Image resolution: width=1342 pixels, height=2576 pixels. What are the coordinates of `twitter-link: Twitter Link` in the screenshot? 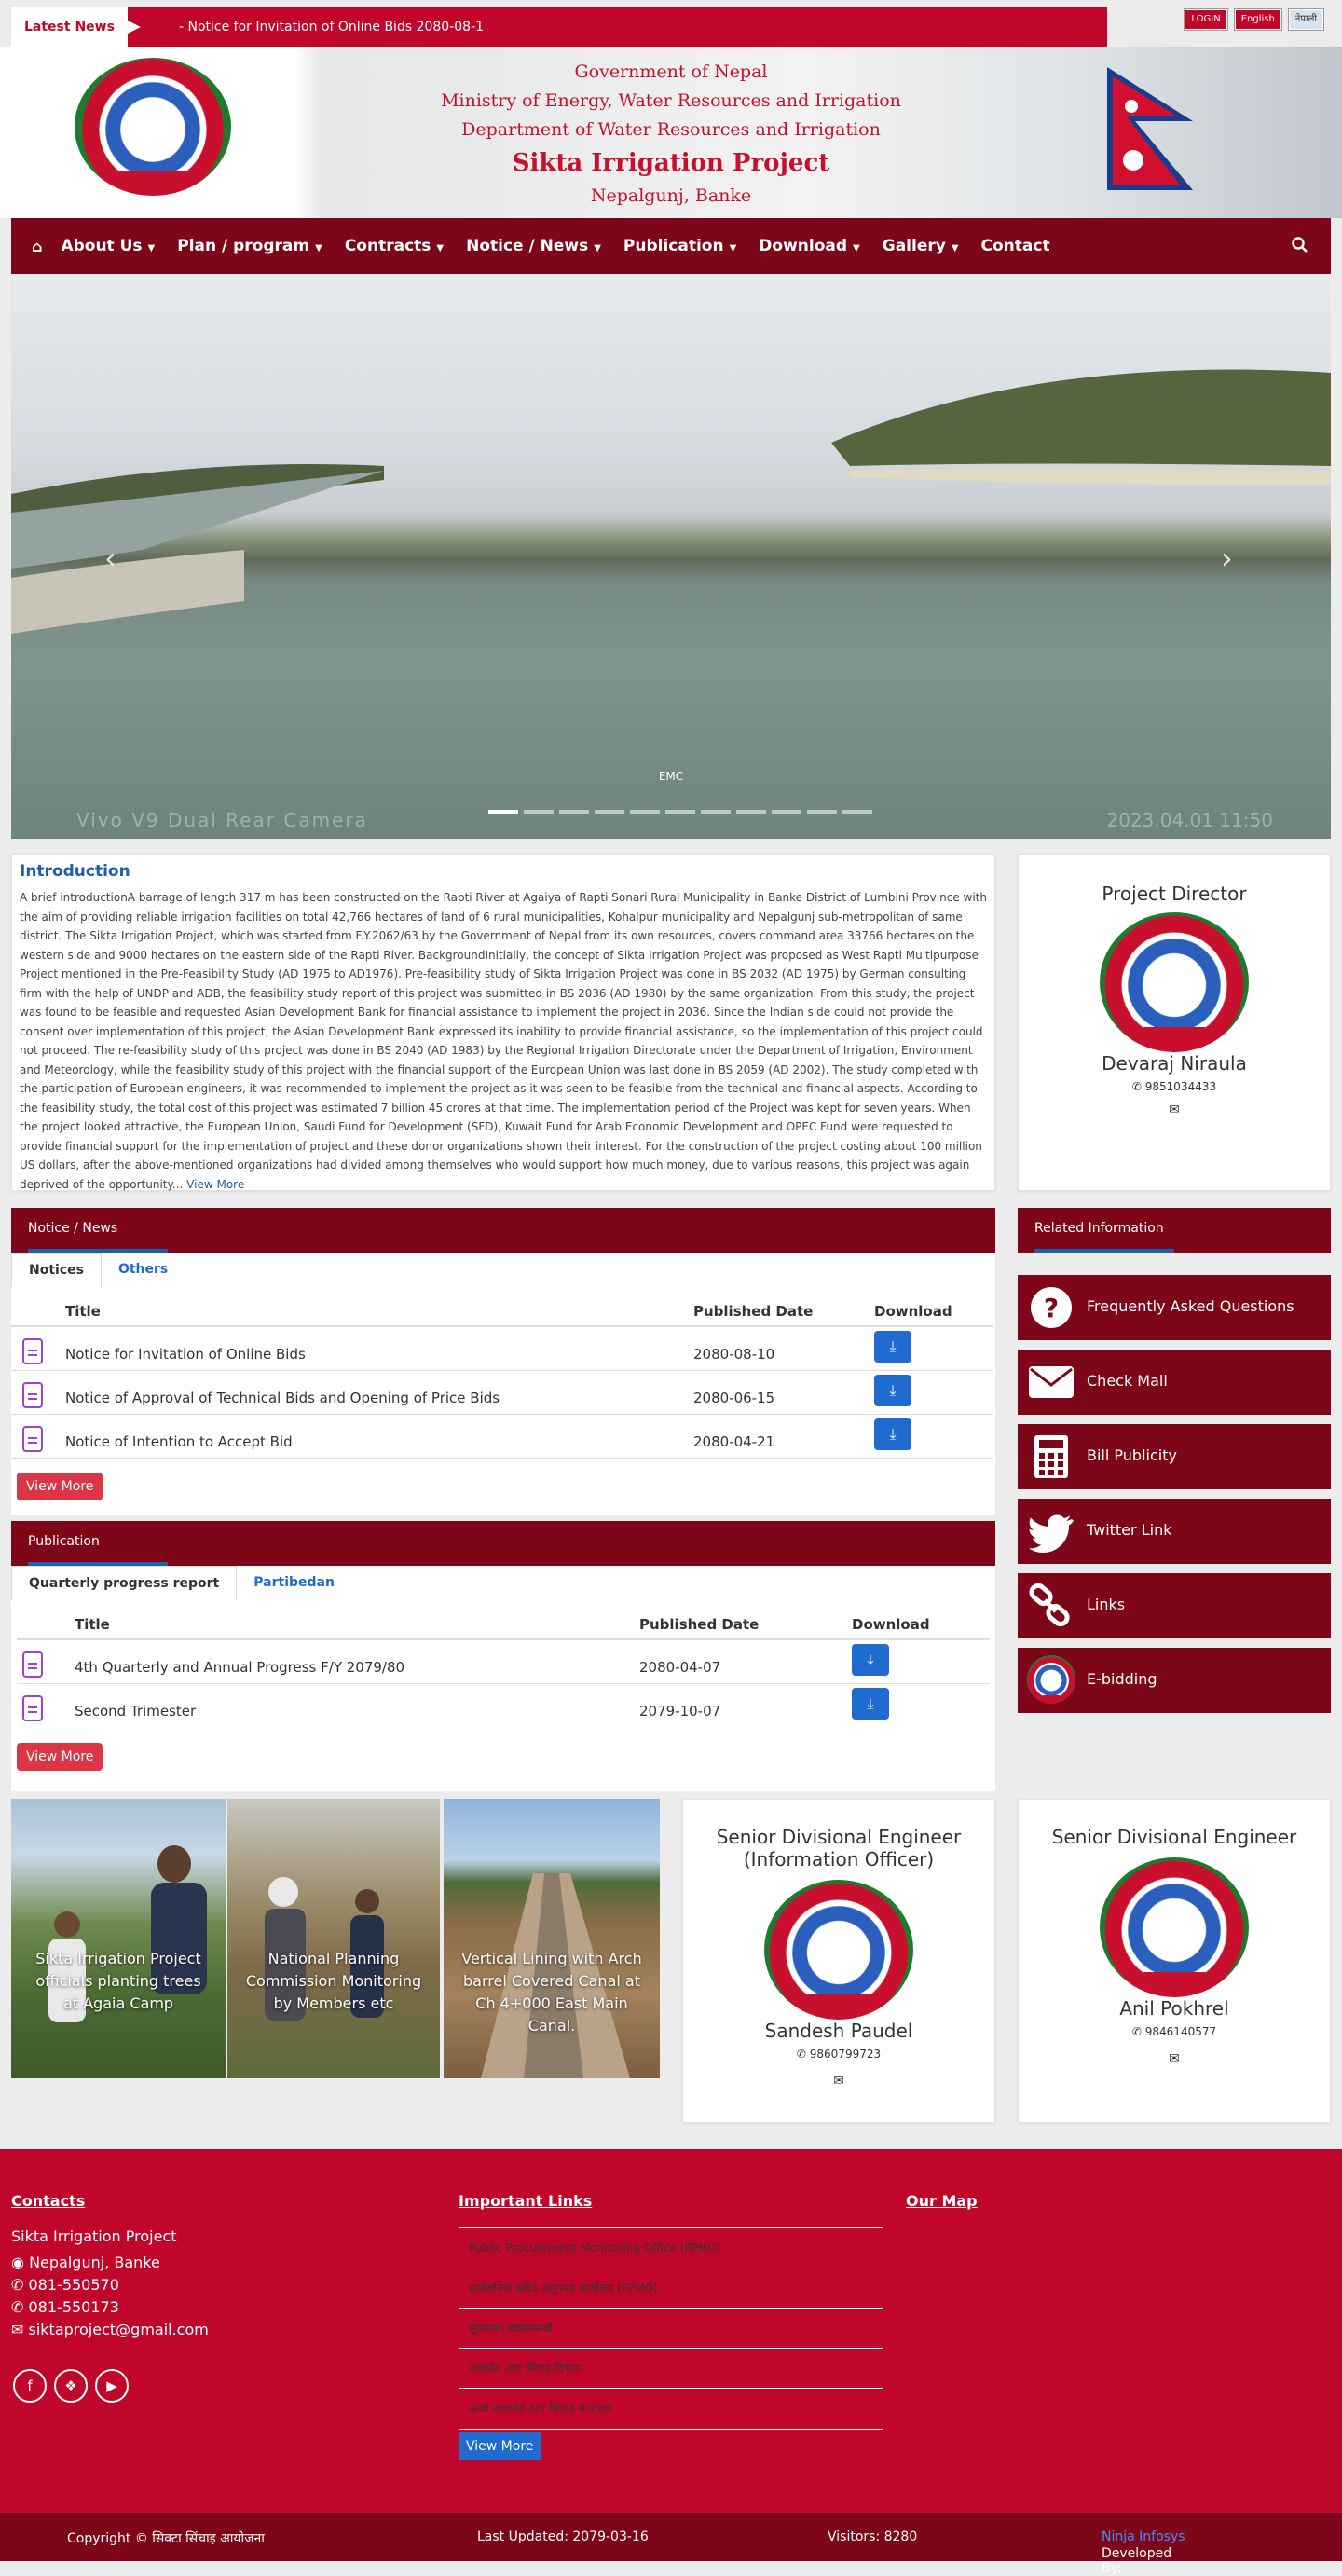 It's located at (1174, 1531).